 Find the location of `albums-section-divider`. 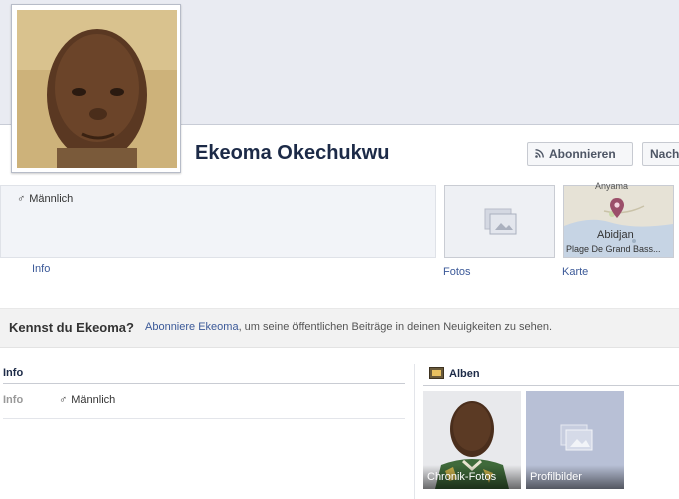

albums-section-divider is located at coordinates (551, 385).